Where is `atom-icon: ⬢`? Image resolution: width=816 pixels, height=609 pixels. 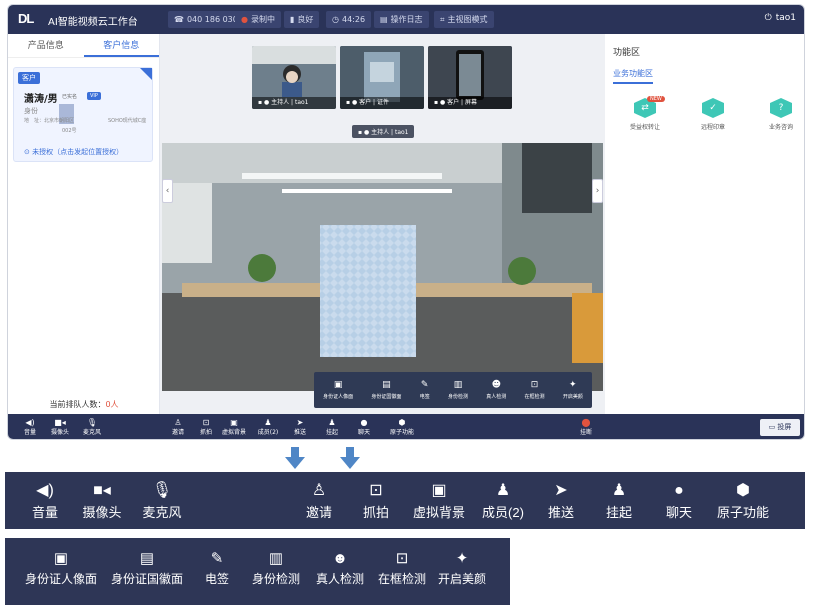
atom-icon: ⬢ is located at coordinates (743, 490).